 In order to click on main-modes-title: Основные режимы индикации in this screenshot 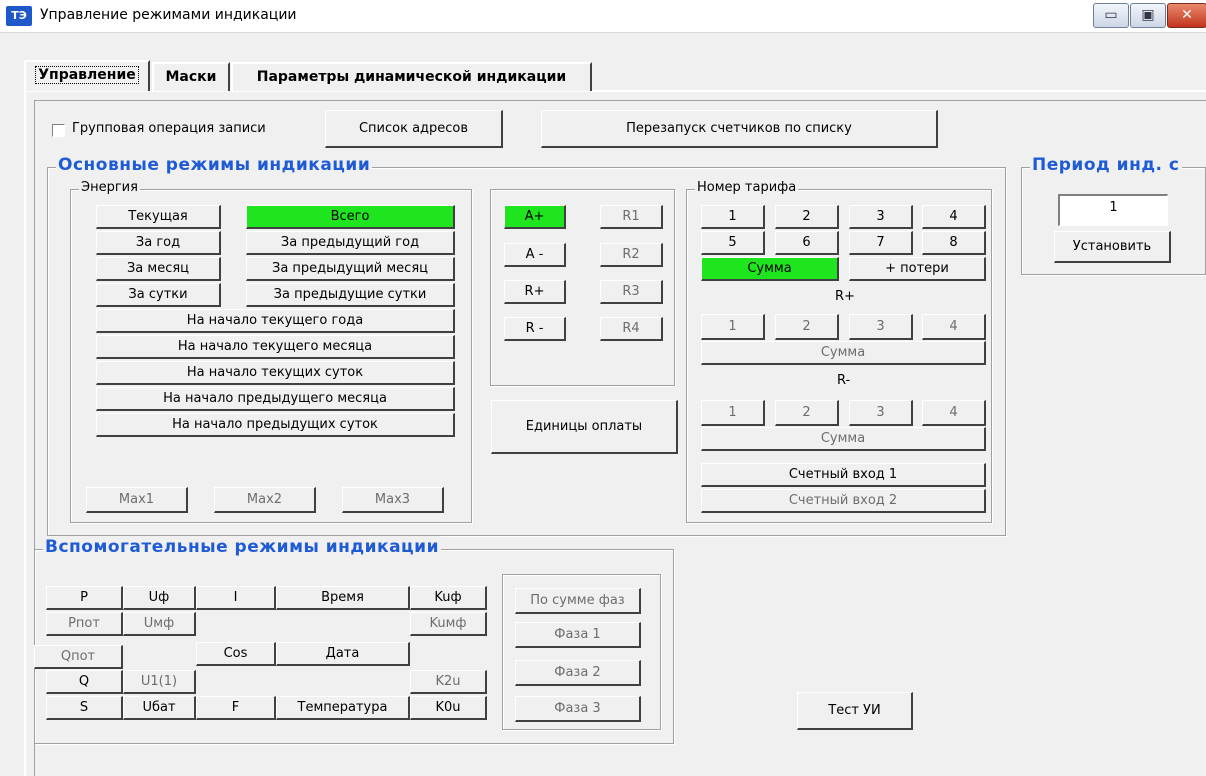, I will do `click(214, 165)`.